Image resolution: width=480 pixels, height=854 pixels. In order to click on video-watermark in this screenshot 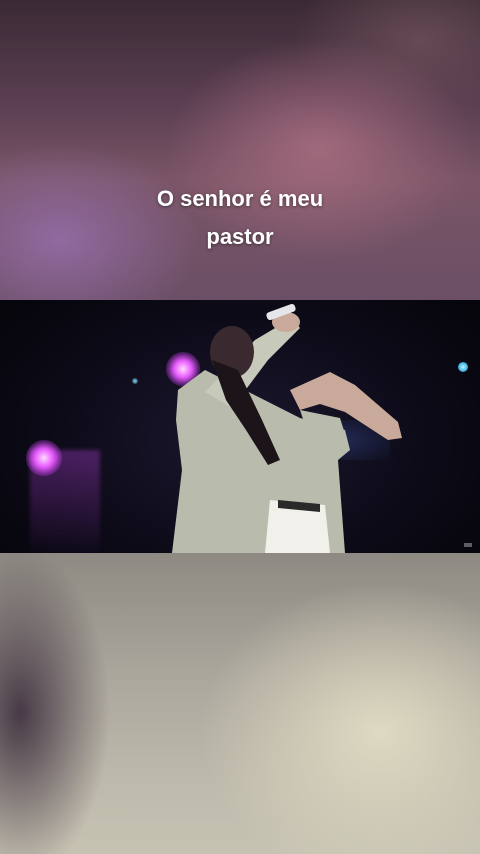, I will do `click(468, 545)`.